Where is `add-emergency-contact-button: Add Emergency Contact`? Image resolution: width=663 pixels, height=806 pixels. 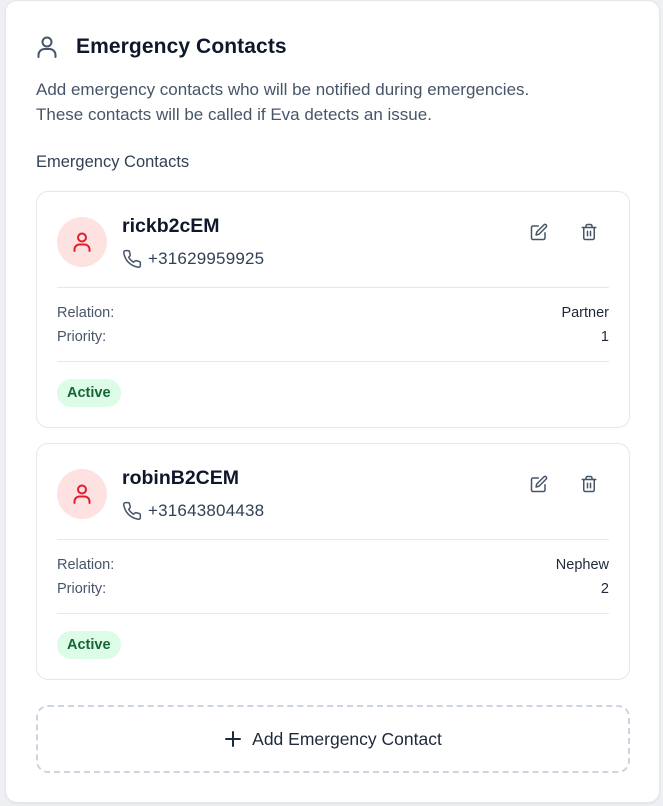 add-emergency-contact-button: Add Emergency Contact is located at coordinates (333, 739).